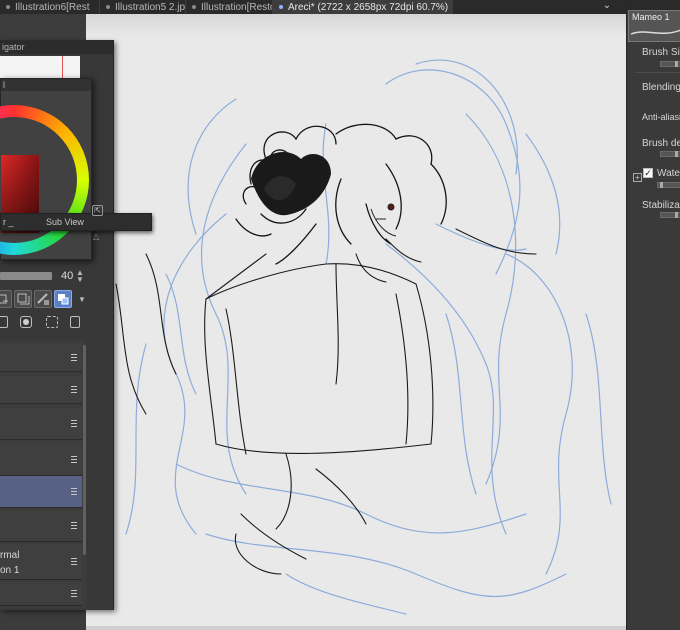 The image size is (680, 630). Describe the element at coordinates (237, 7) in the screenshot. I see `tab-label: Illustration[Resto` at that location.